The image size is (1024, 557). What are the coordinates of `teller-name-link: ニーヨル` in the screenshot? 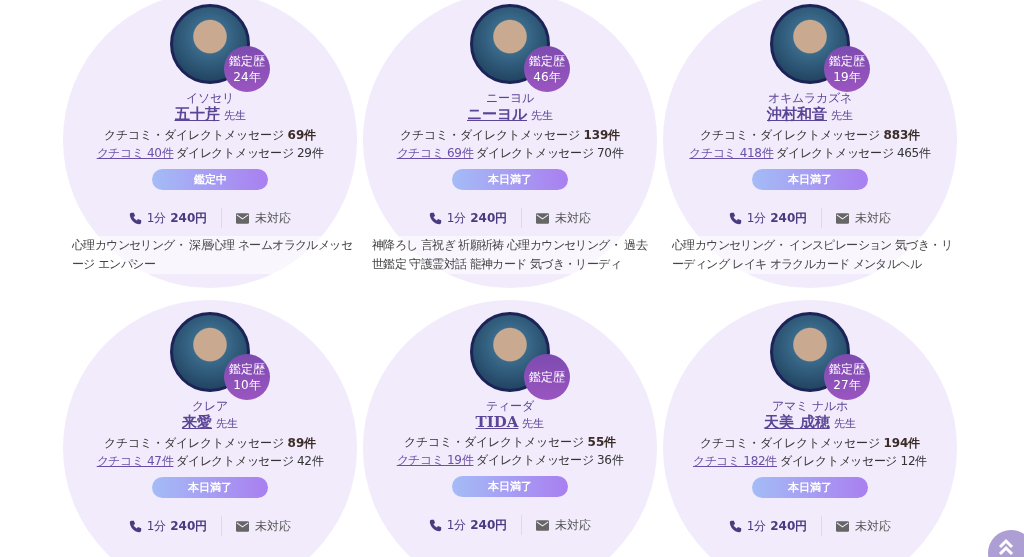 It's located at (497, 114).